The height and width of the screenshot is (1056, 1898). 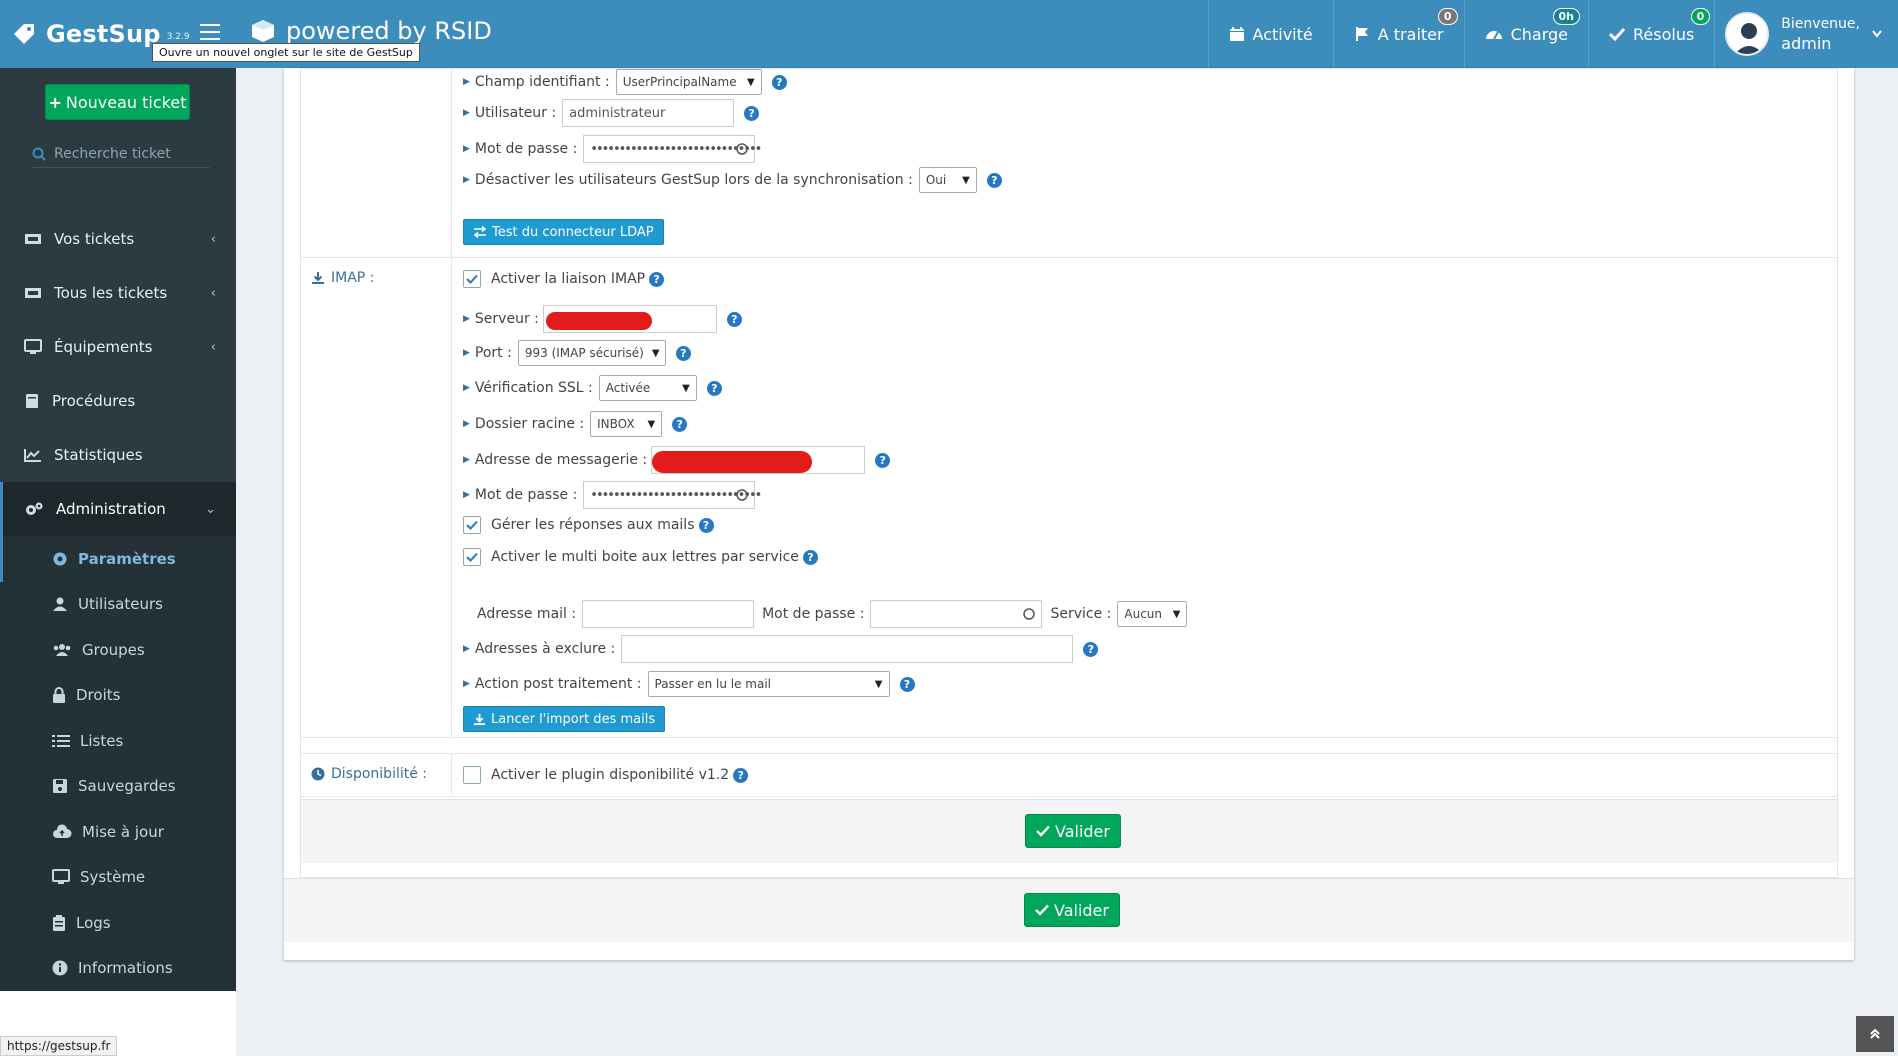 What do you see at coordinates (472, 557) in the screenshot?
I see `imap-multi-checkbox` at bounding box center [472, 557].